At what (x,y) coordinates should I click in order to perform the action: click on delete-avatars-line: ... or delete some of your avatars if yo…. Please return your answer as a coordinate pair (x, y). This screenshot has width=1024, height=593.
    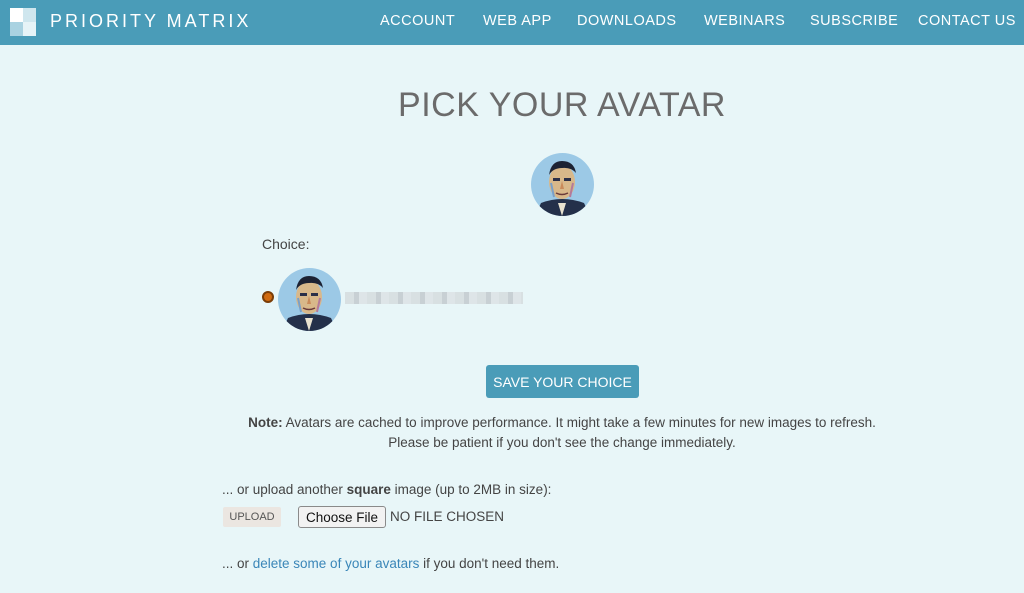
    Looking at the image, I should click on (390, 563).